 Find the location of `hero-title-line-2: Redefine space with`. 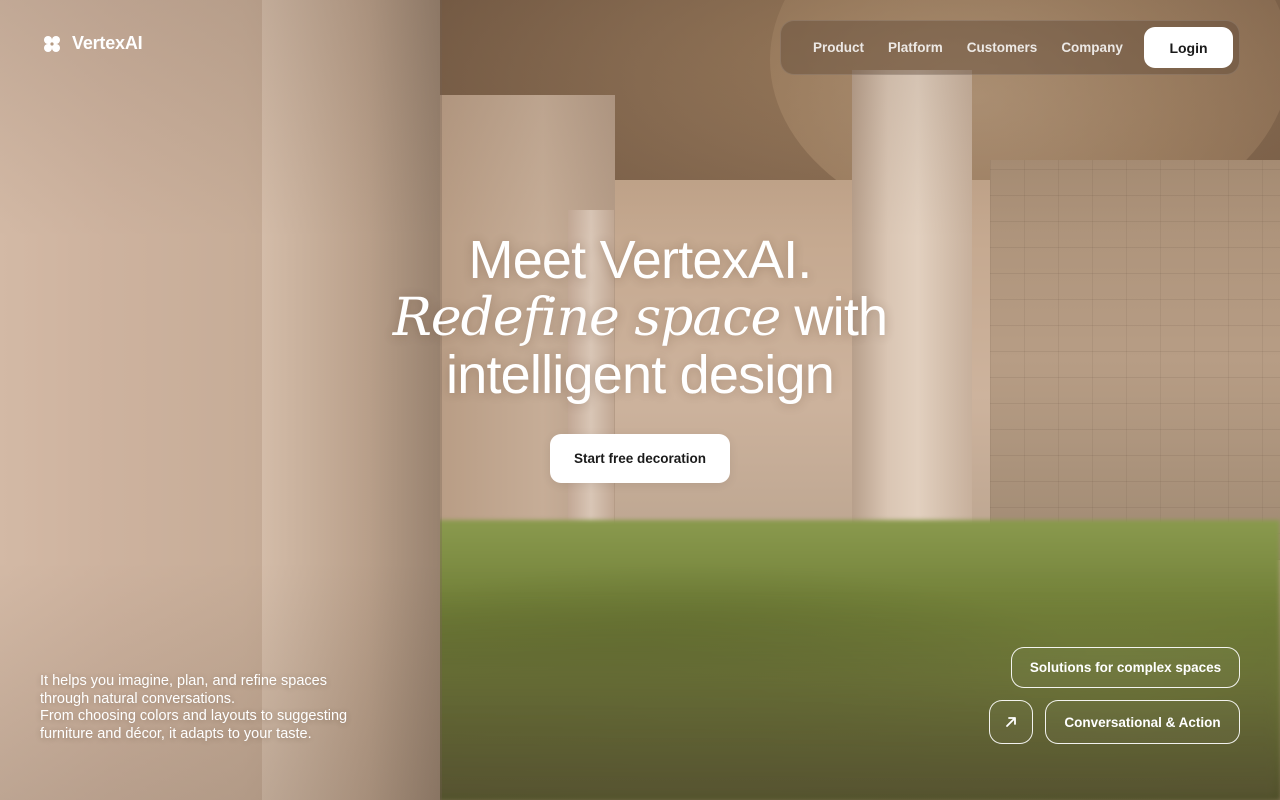

hero-title-line-2: Redefine space with is located at coordinates (640, 318).